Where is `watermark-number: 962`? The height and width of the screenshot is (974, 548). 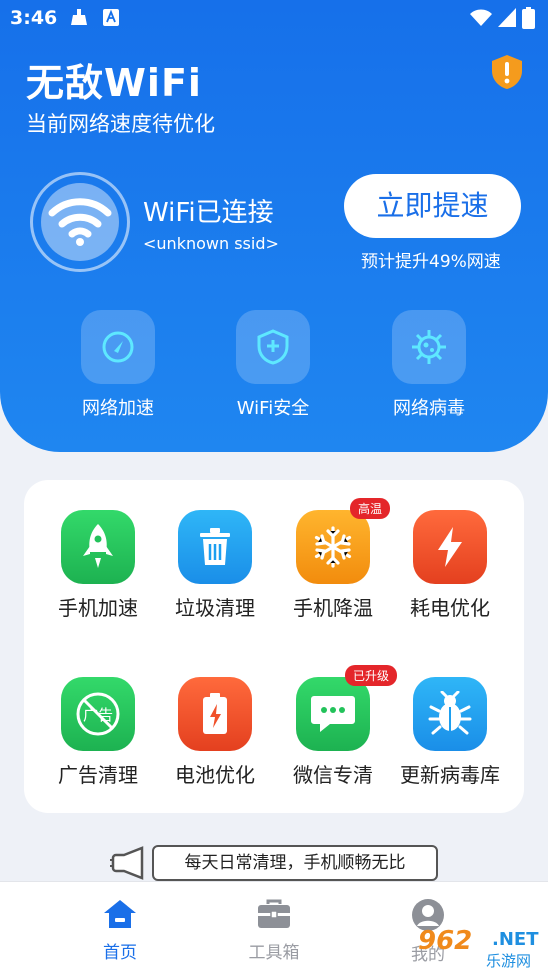 watermark-number: 962 is located at coordinates (445, 941).